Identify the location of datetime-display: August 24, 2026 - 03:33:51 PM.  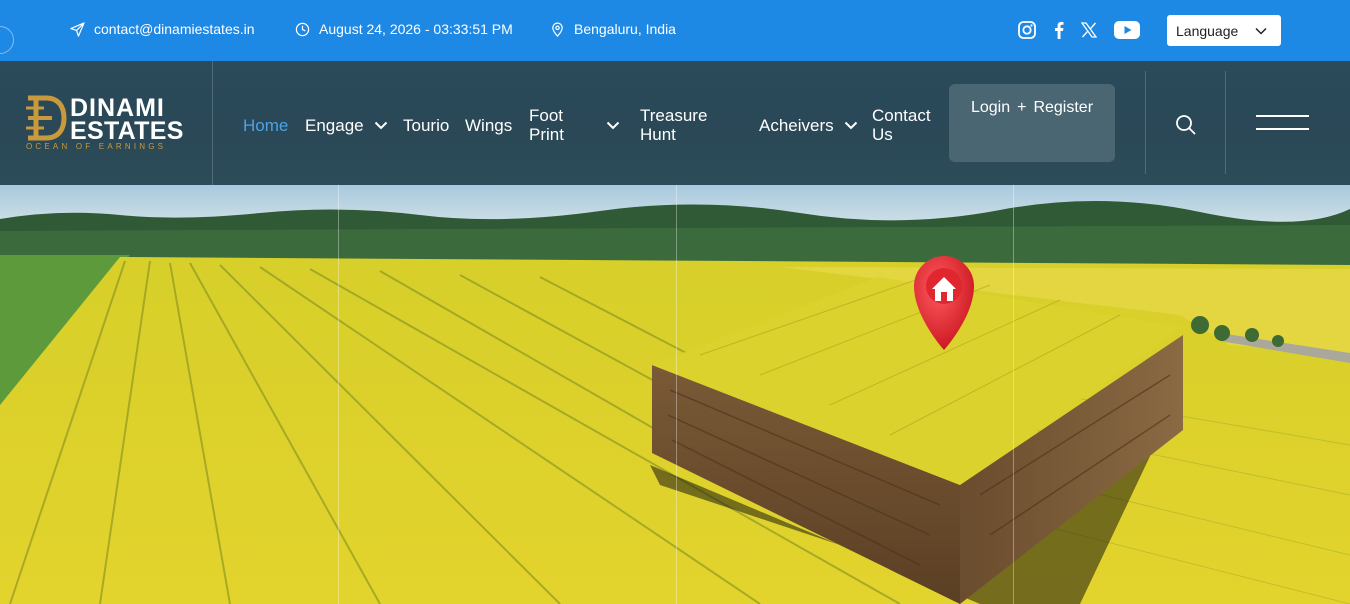
(404, 29).